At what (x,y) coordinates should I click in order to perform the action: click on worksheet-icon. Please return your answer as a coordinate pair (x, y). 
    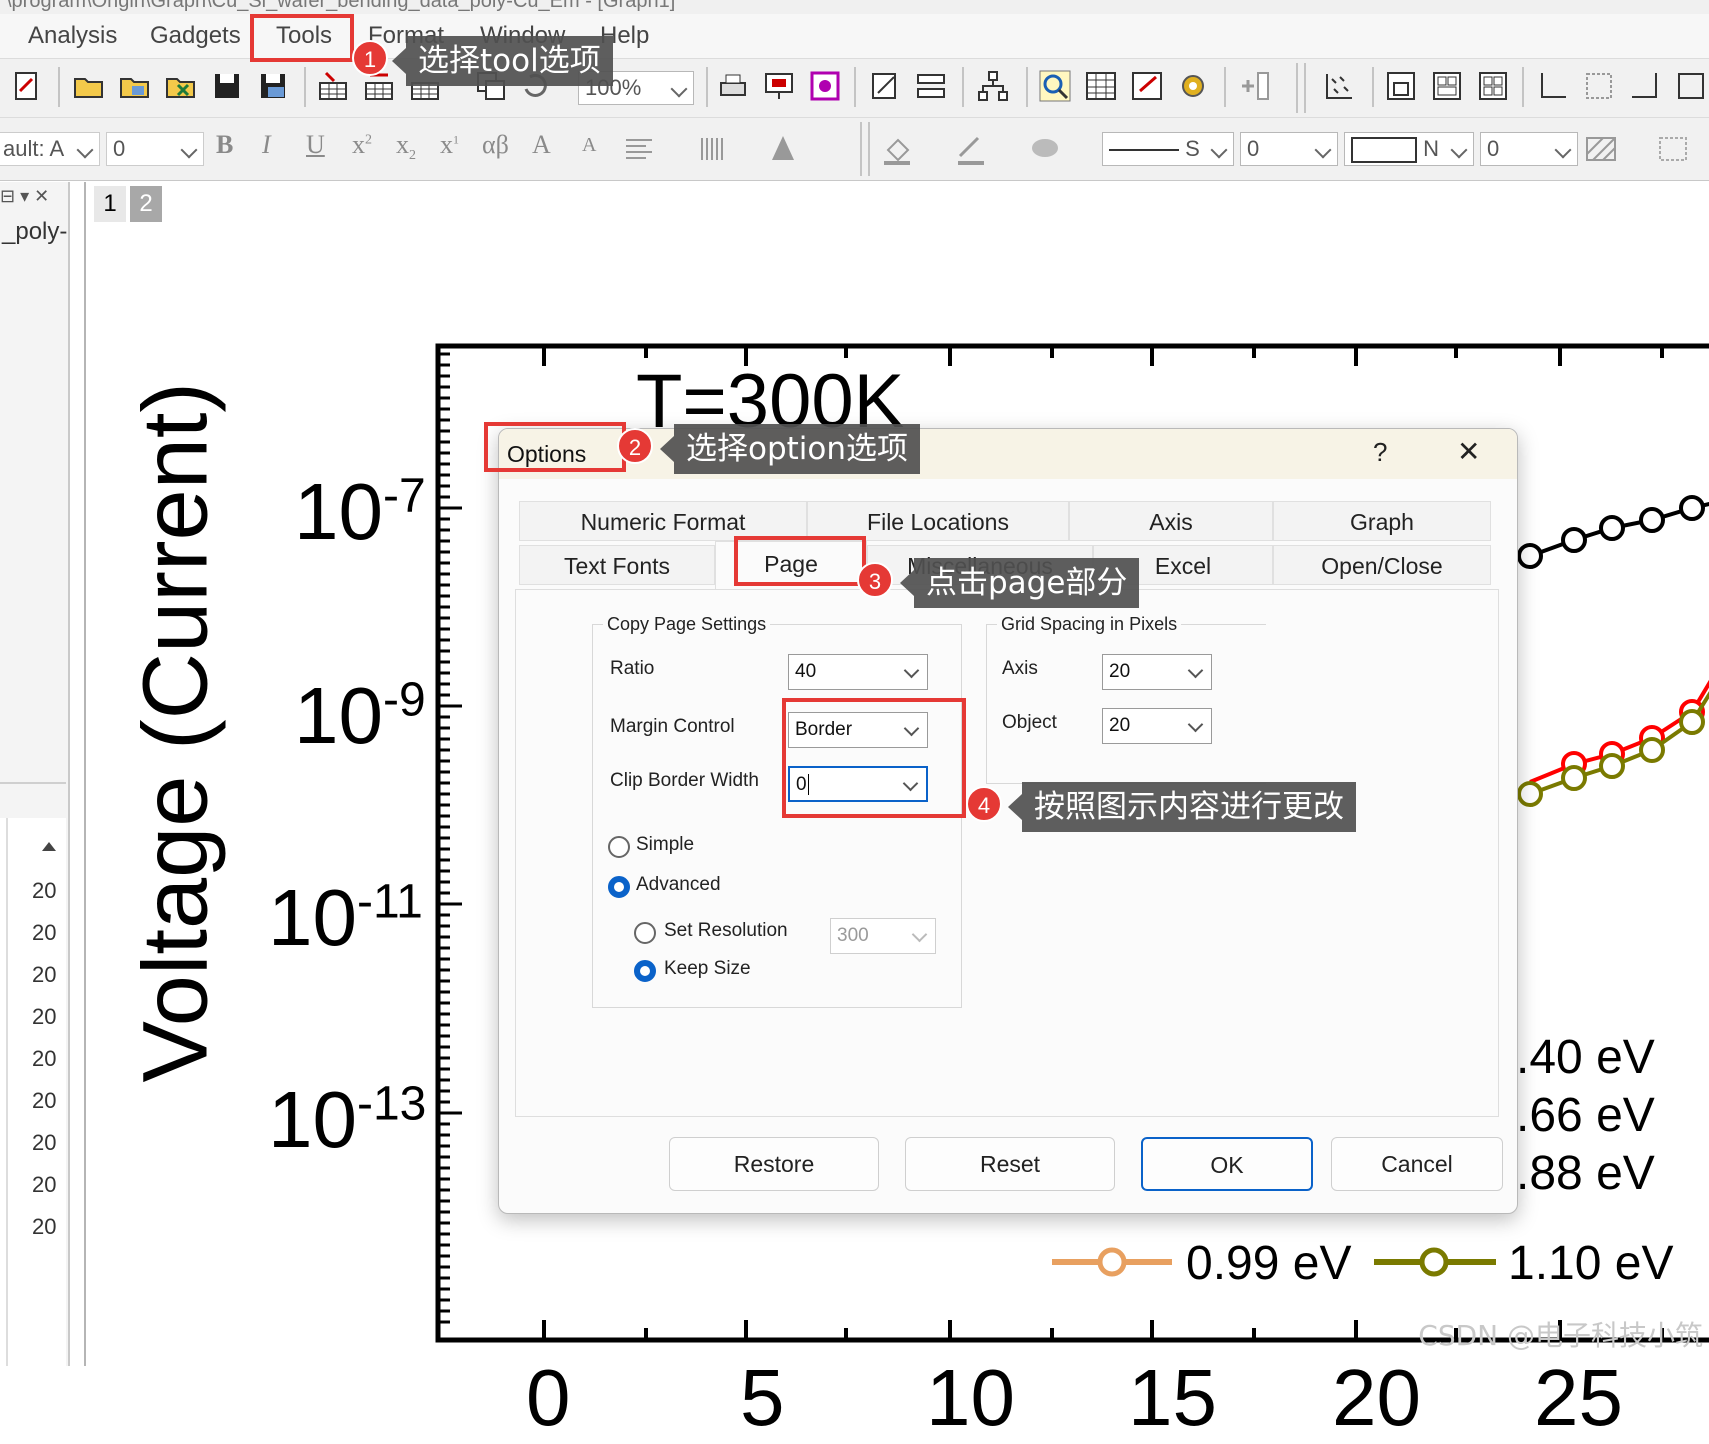
    Looking at the image, I should click on (1101, 86).